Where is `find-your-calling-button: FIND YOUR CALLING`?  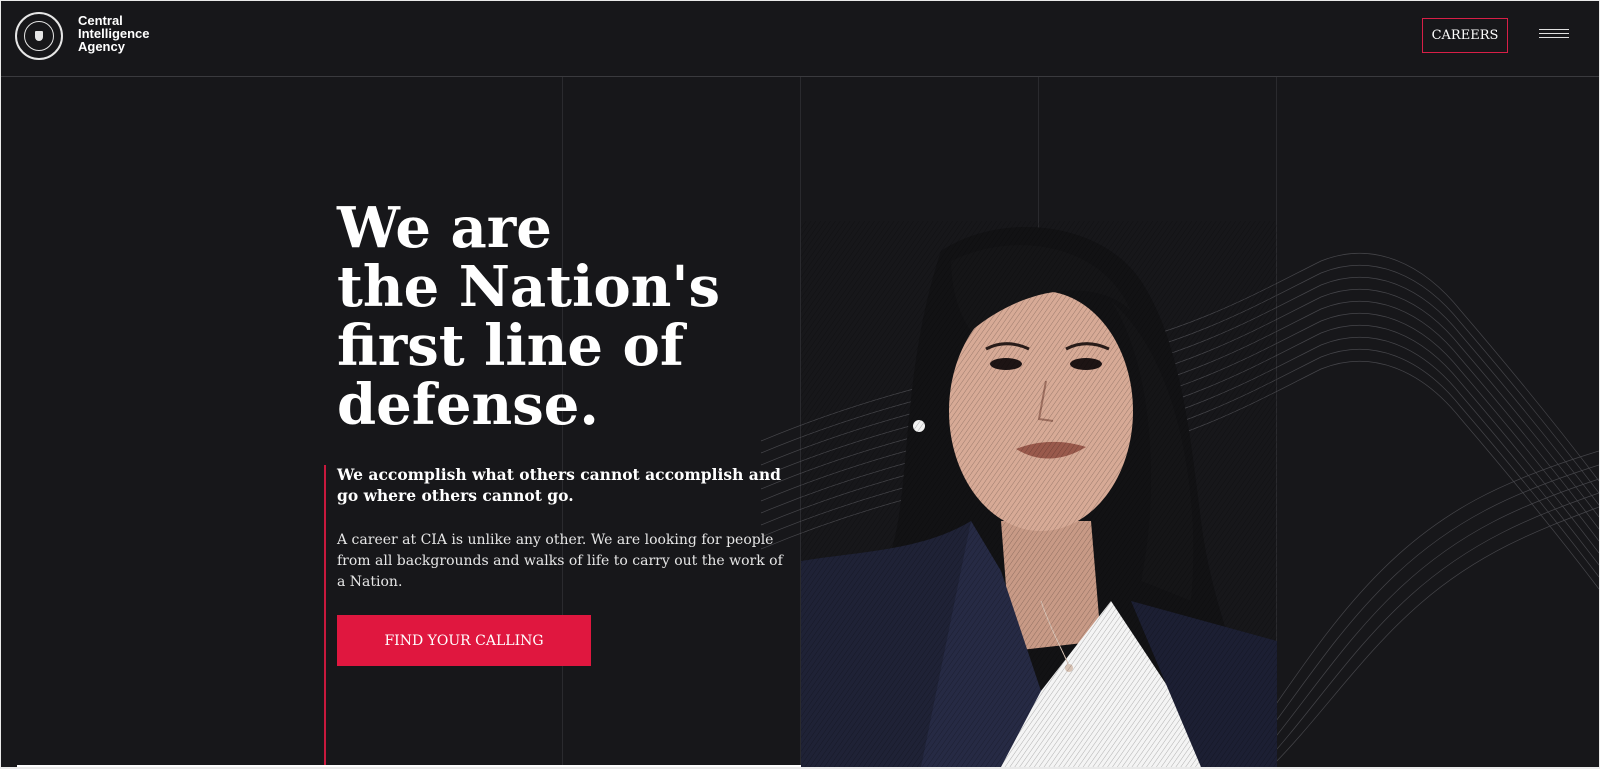 find-your-calling-button: FIND YOUR CALLING is located at coordinates (464, 640).